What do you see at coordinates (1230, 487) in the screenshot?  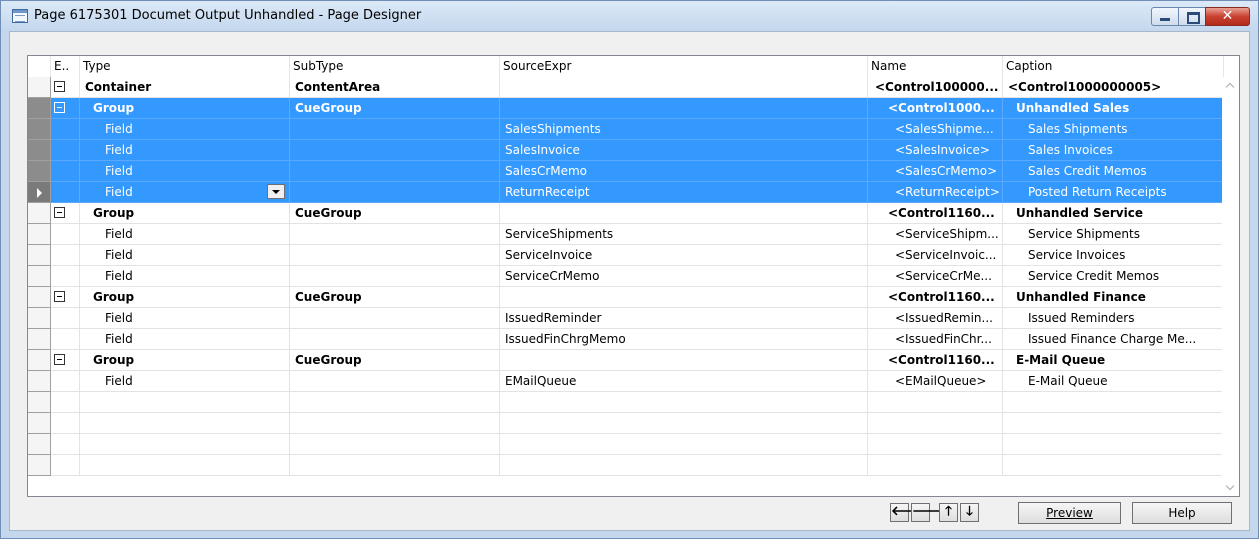 I see `scroll-down-icon` at bounding box center [1230, 487].